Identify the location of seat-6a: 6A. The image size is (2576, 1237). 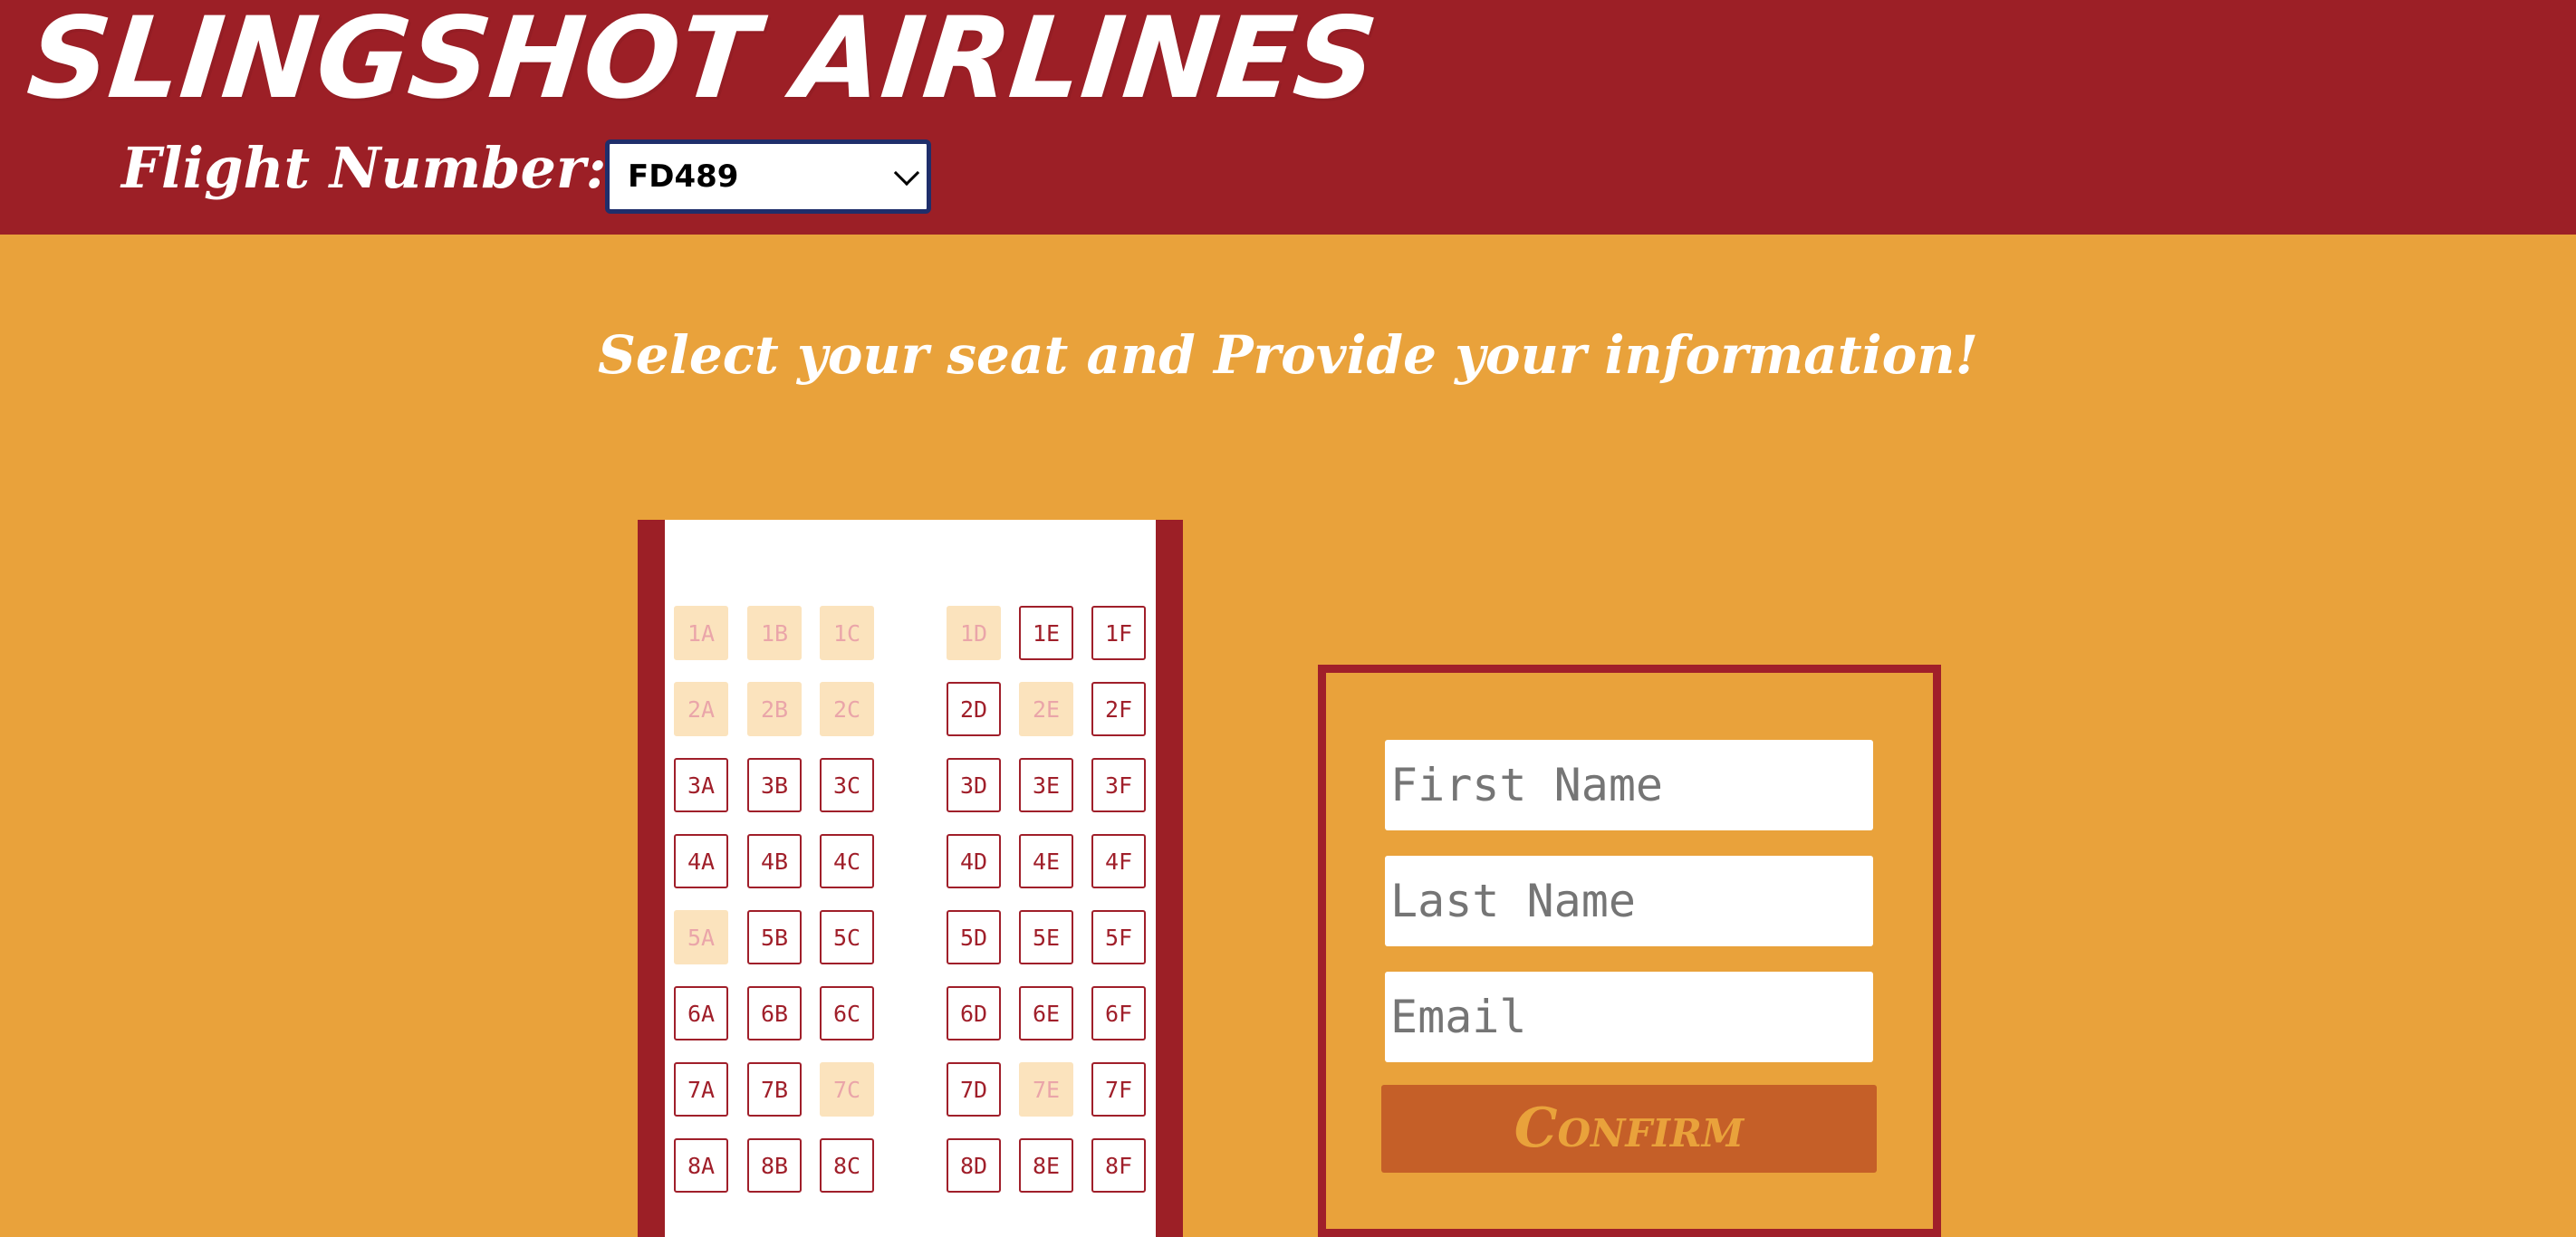
(701, 1013).